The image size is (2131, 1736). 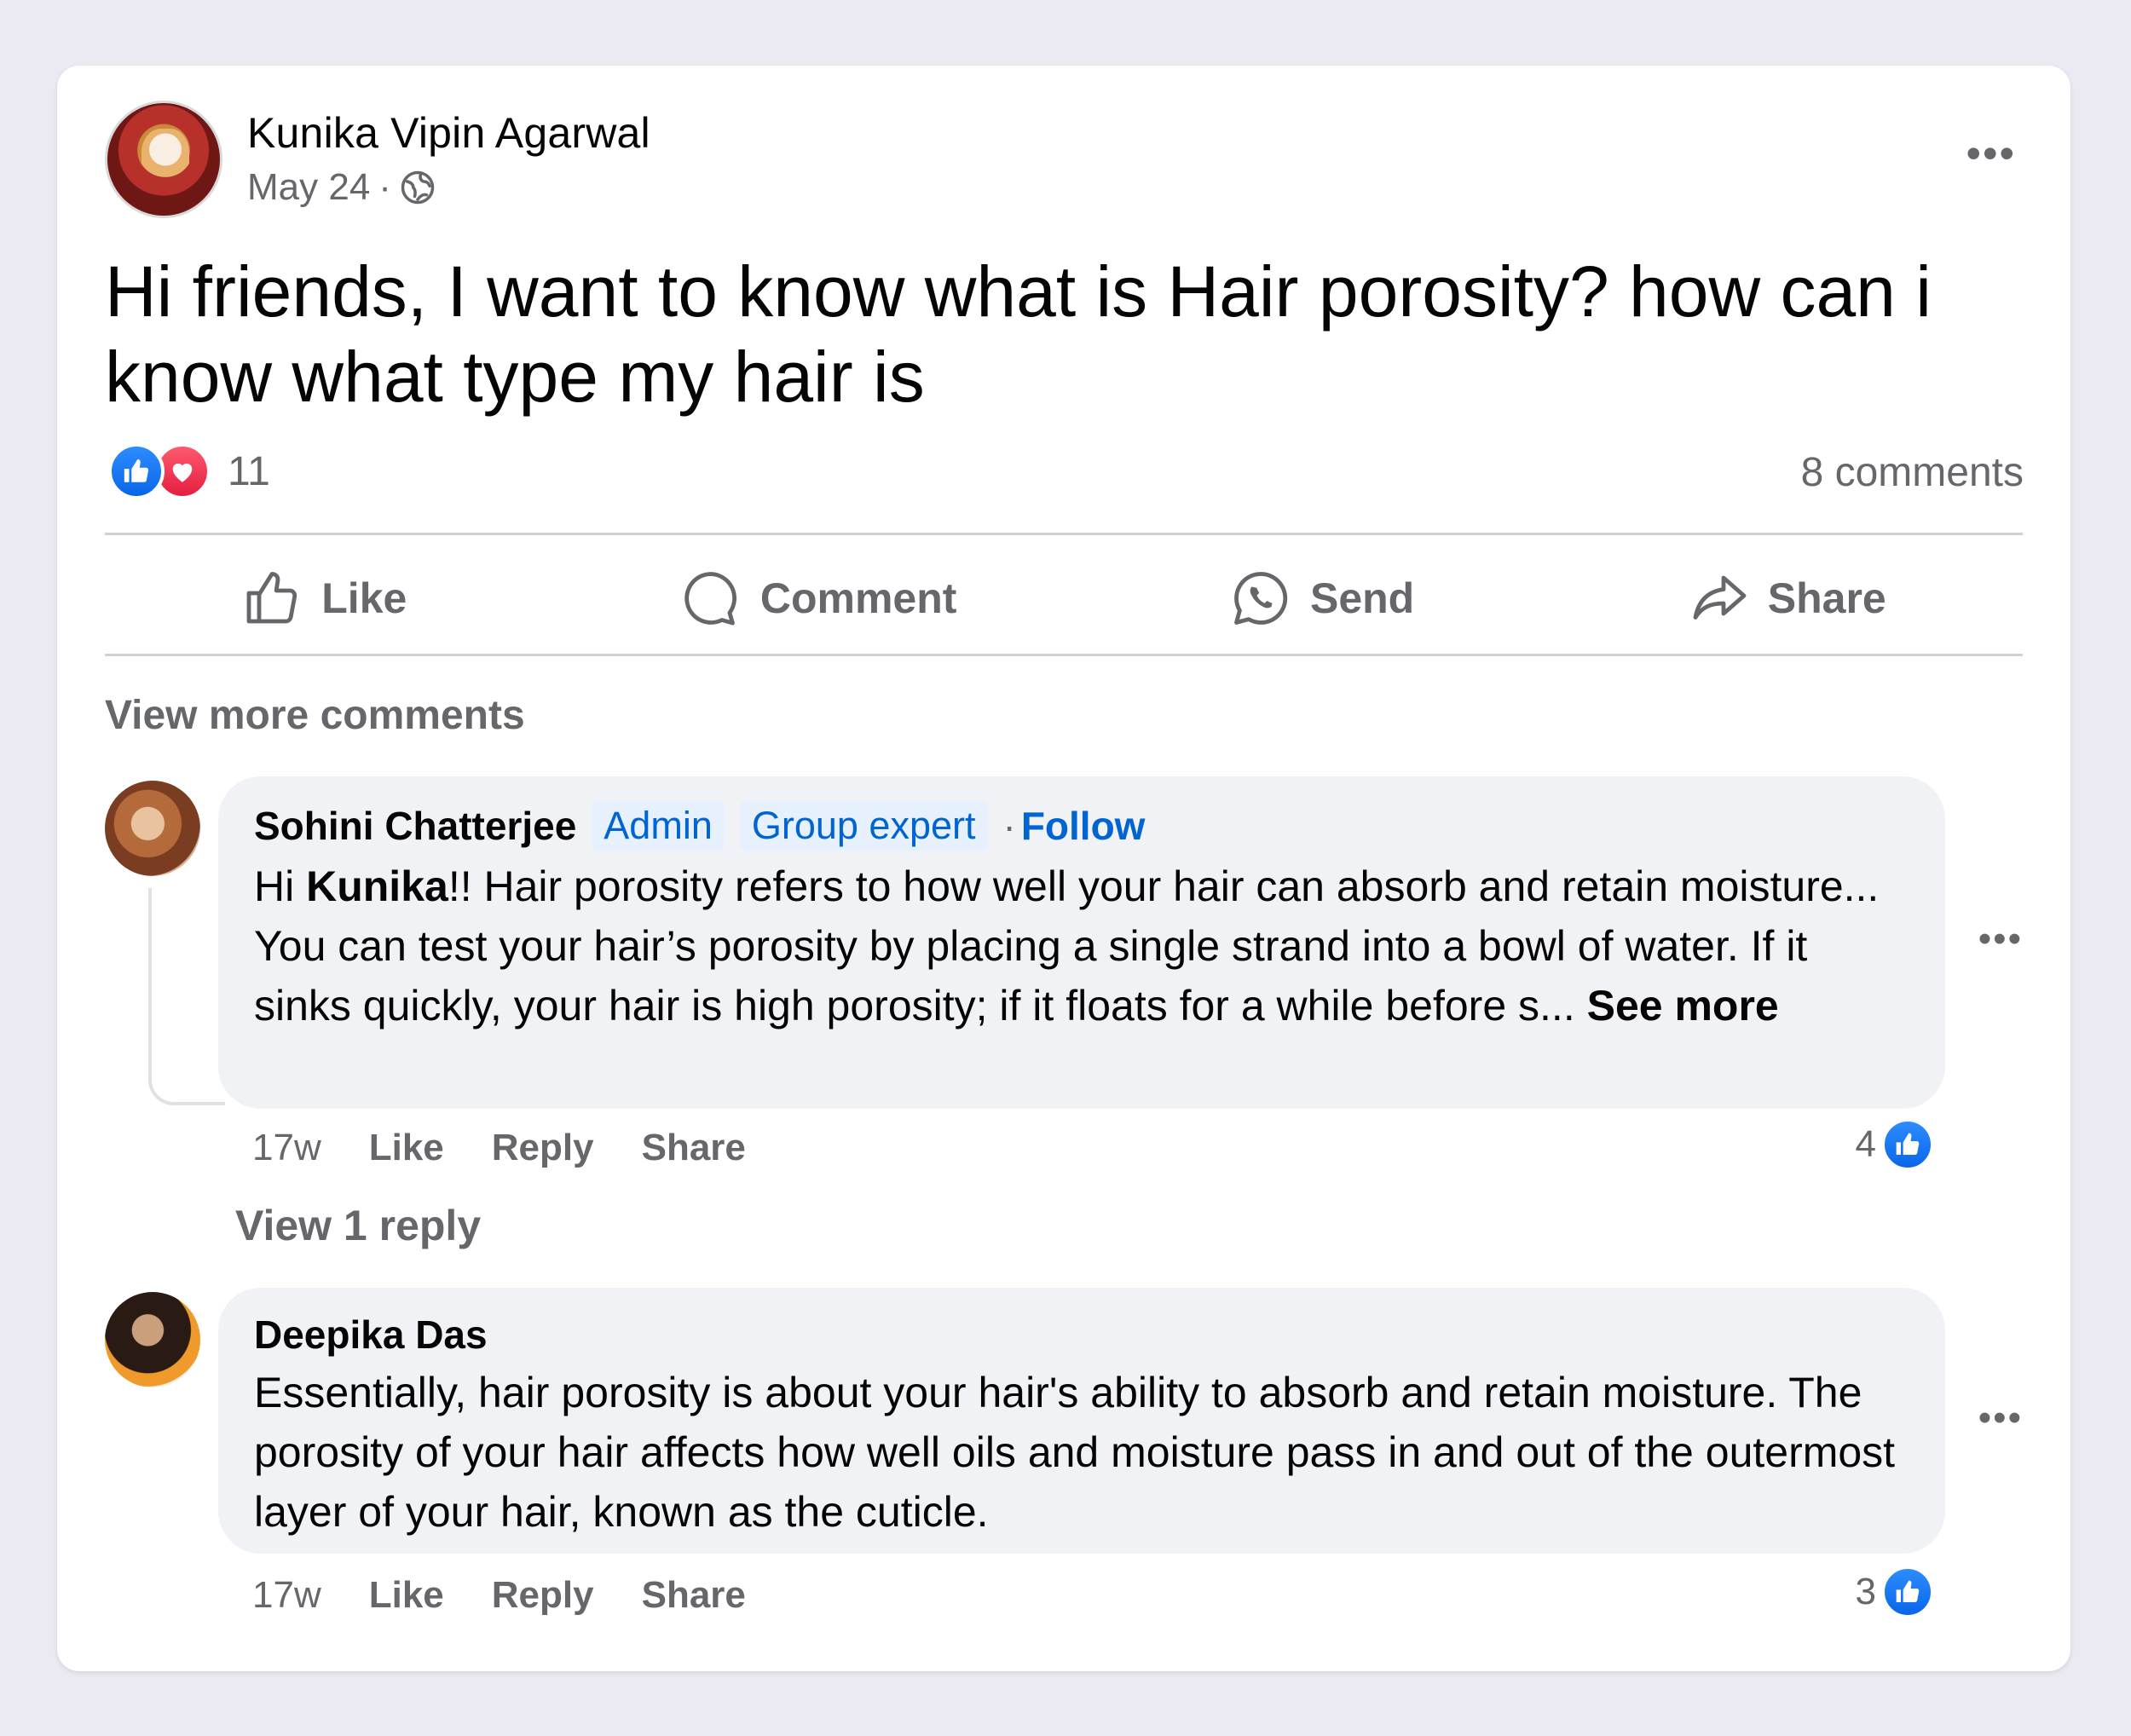 I want to click on author-avatar, so click(x=163, y=159).